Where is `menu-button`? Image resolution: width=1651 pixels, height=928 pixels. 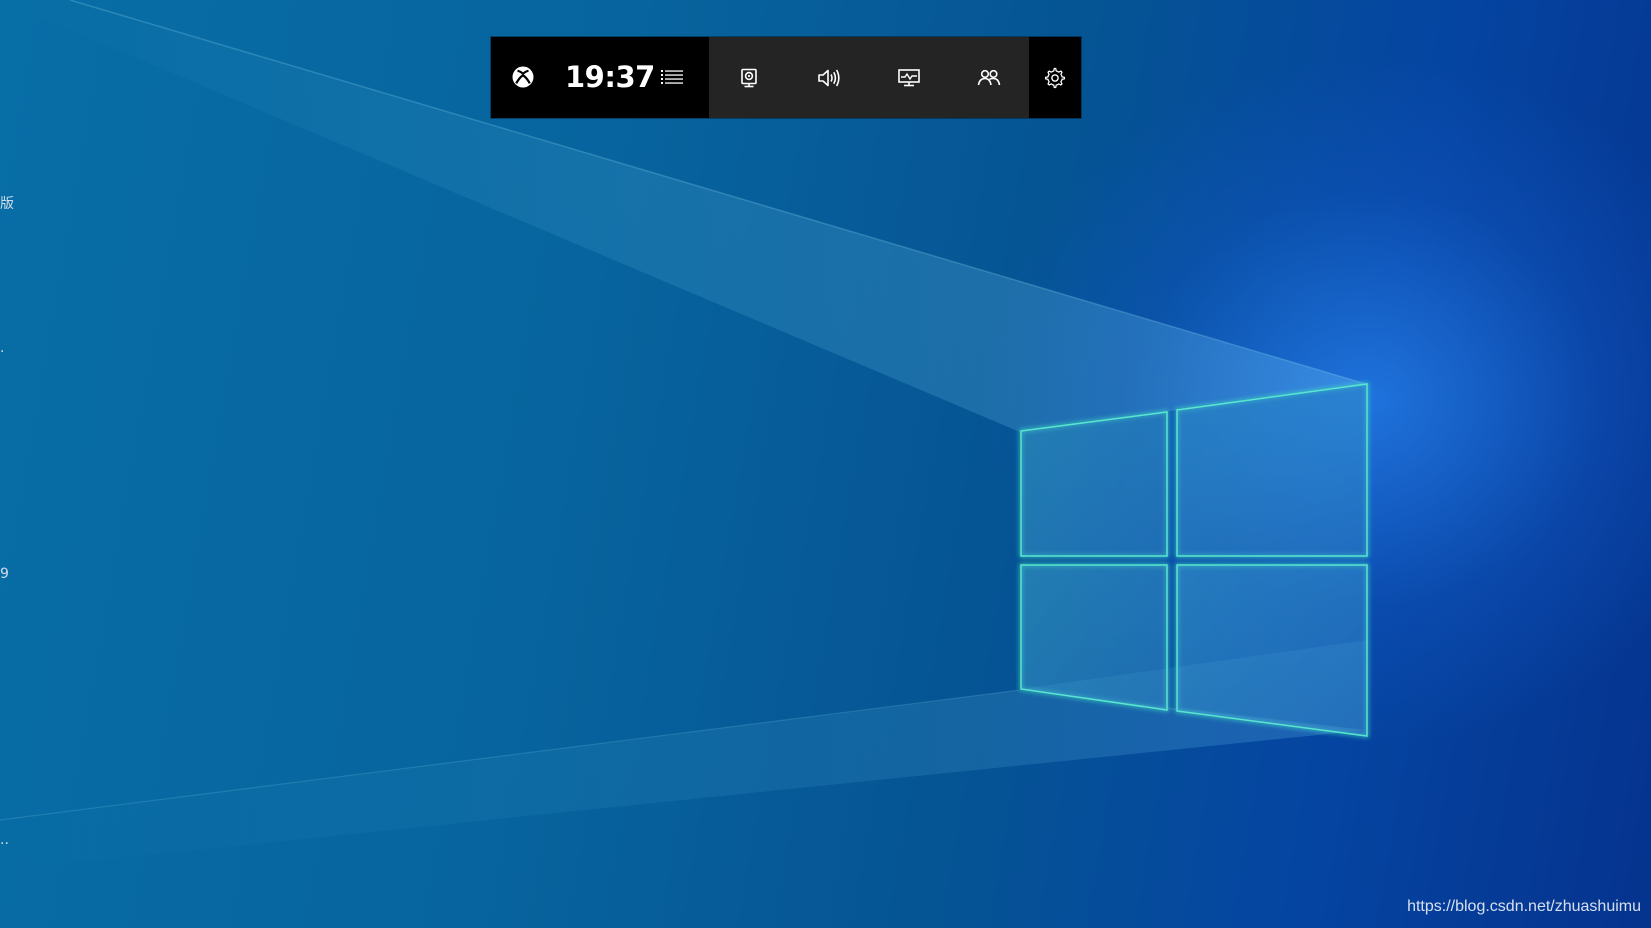
menu-button is located at coordinates (672, 77).